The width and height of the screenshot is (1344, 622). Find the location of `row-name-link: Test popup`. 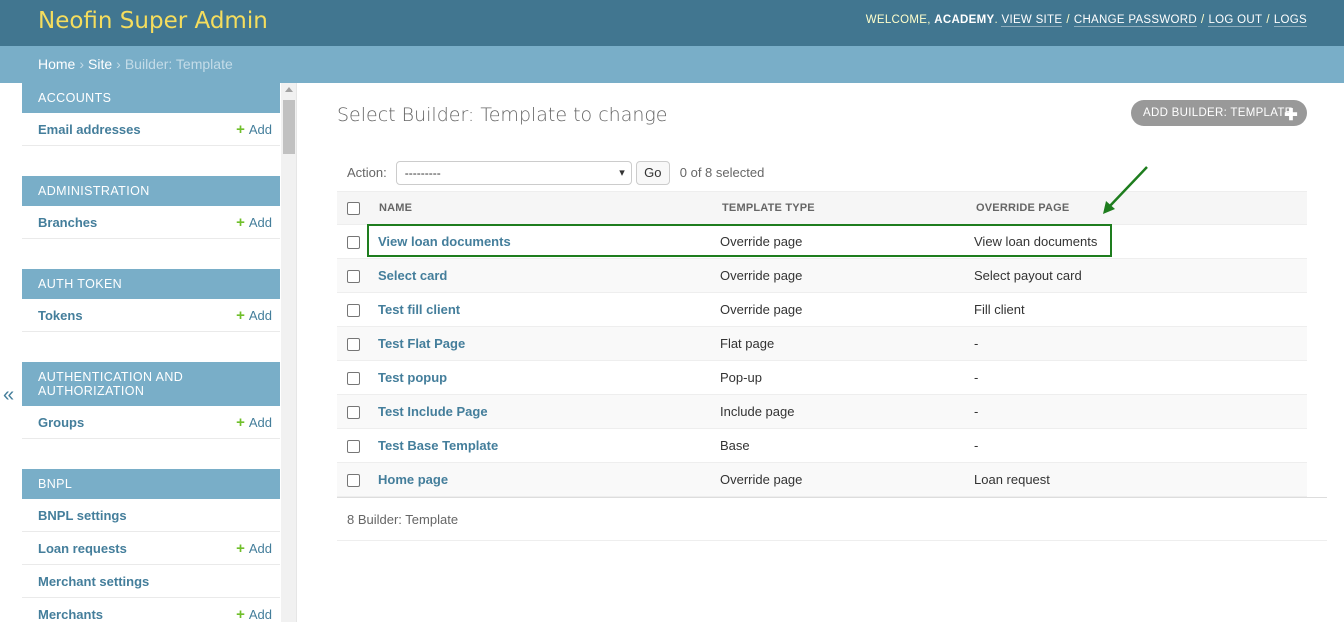

row-name-link: Test popup is located at coordinates (412, 377).